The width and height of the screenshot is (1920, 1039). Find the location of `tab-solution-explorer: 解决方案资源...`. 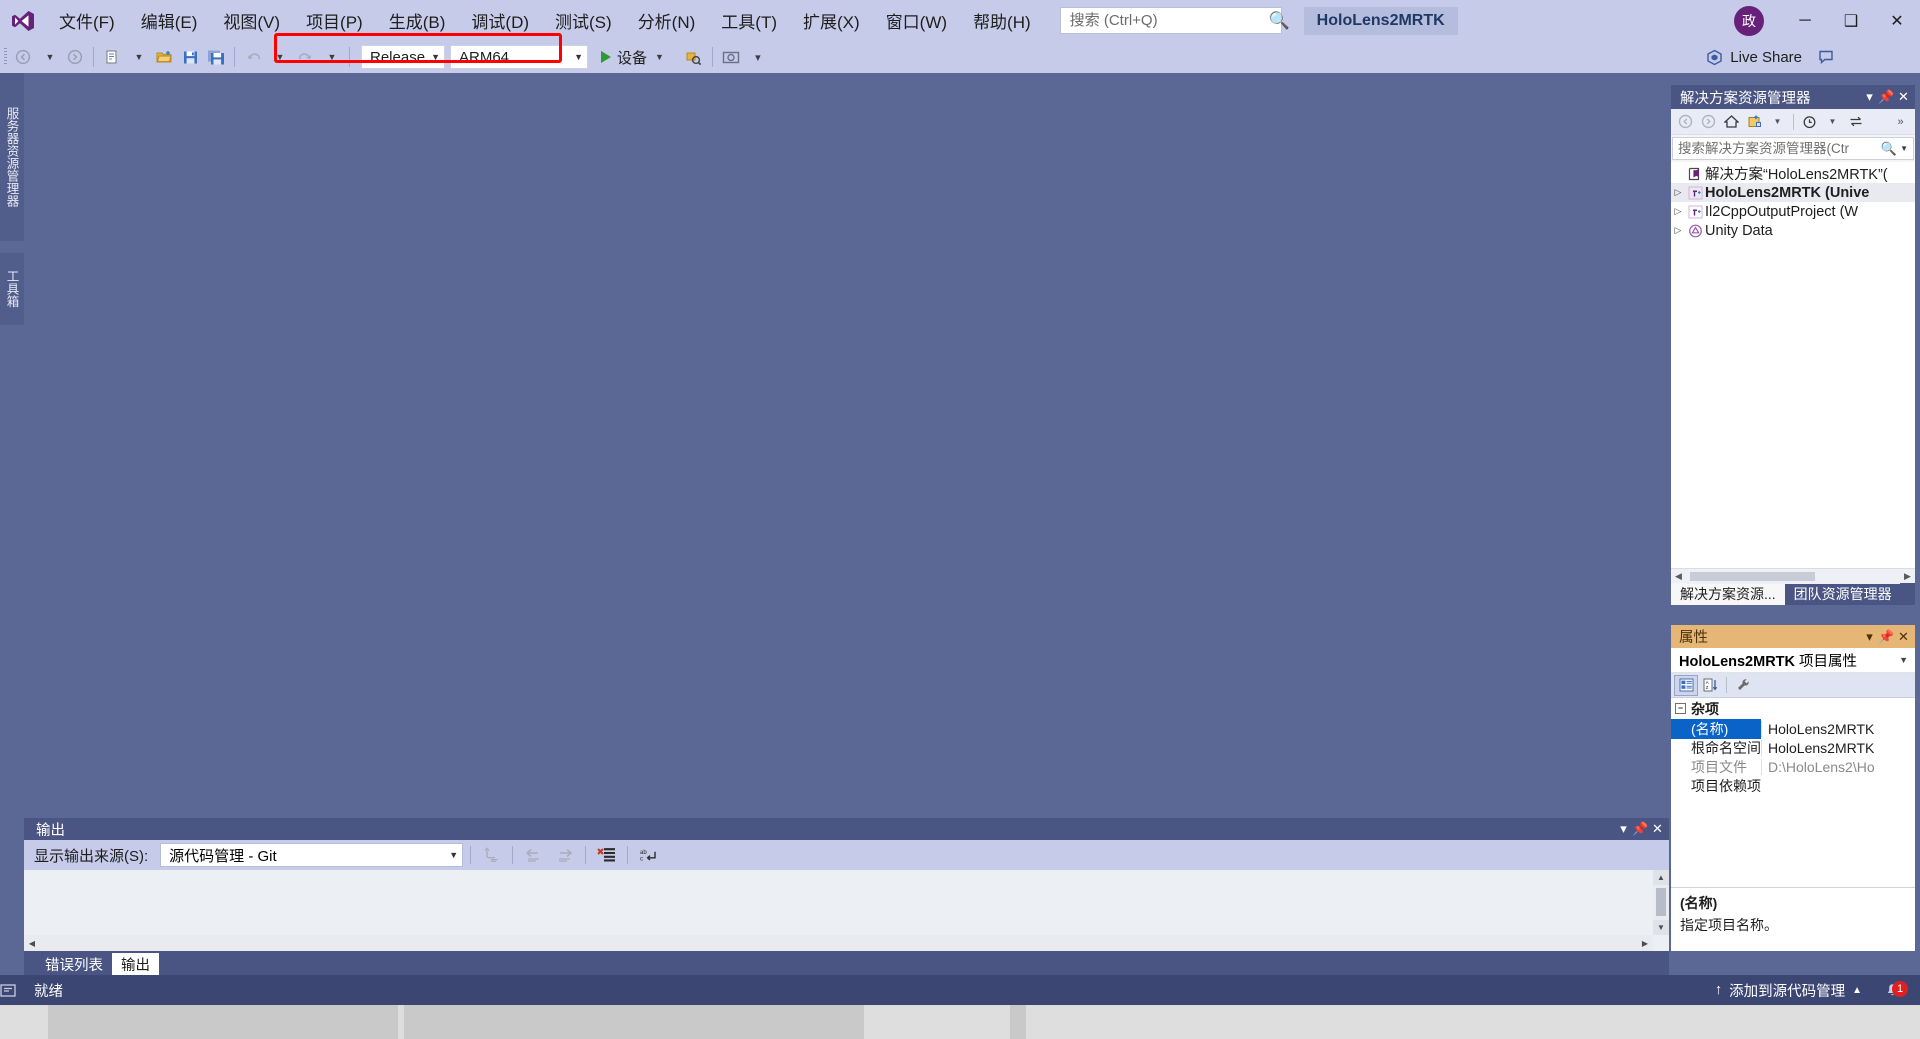

tab-solution-explorer: 解决方案资源... is located at coordinates (1728, 594).